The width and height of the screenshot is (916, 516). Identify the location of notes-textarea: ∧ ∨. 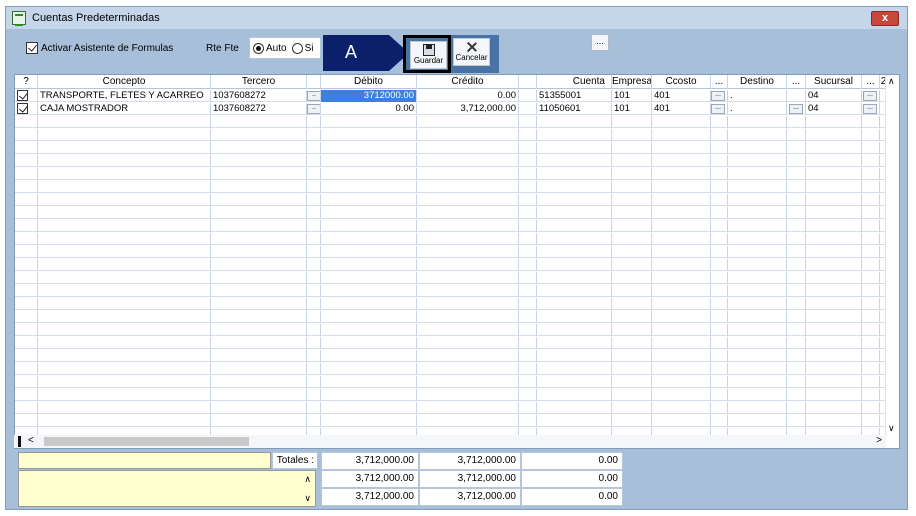
(167, 488).